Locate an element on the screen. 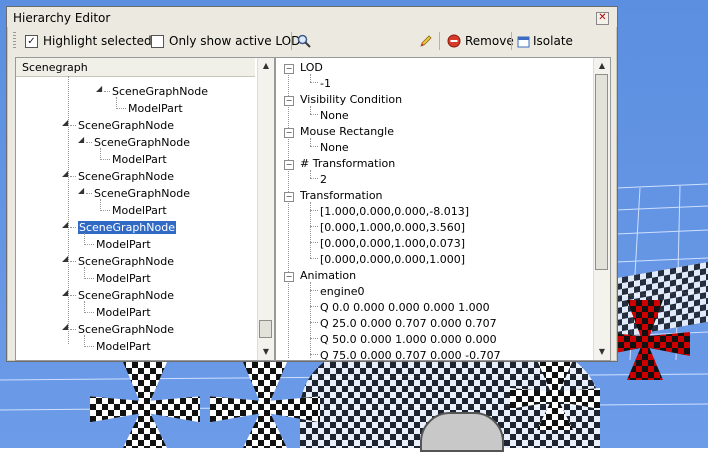  remove-icon is located at coordinates (454, 41).